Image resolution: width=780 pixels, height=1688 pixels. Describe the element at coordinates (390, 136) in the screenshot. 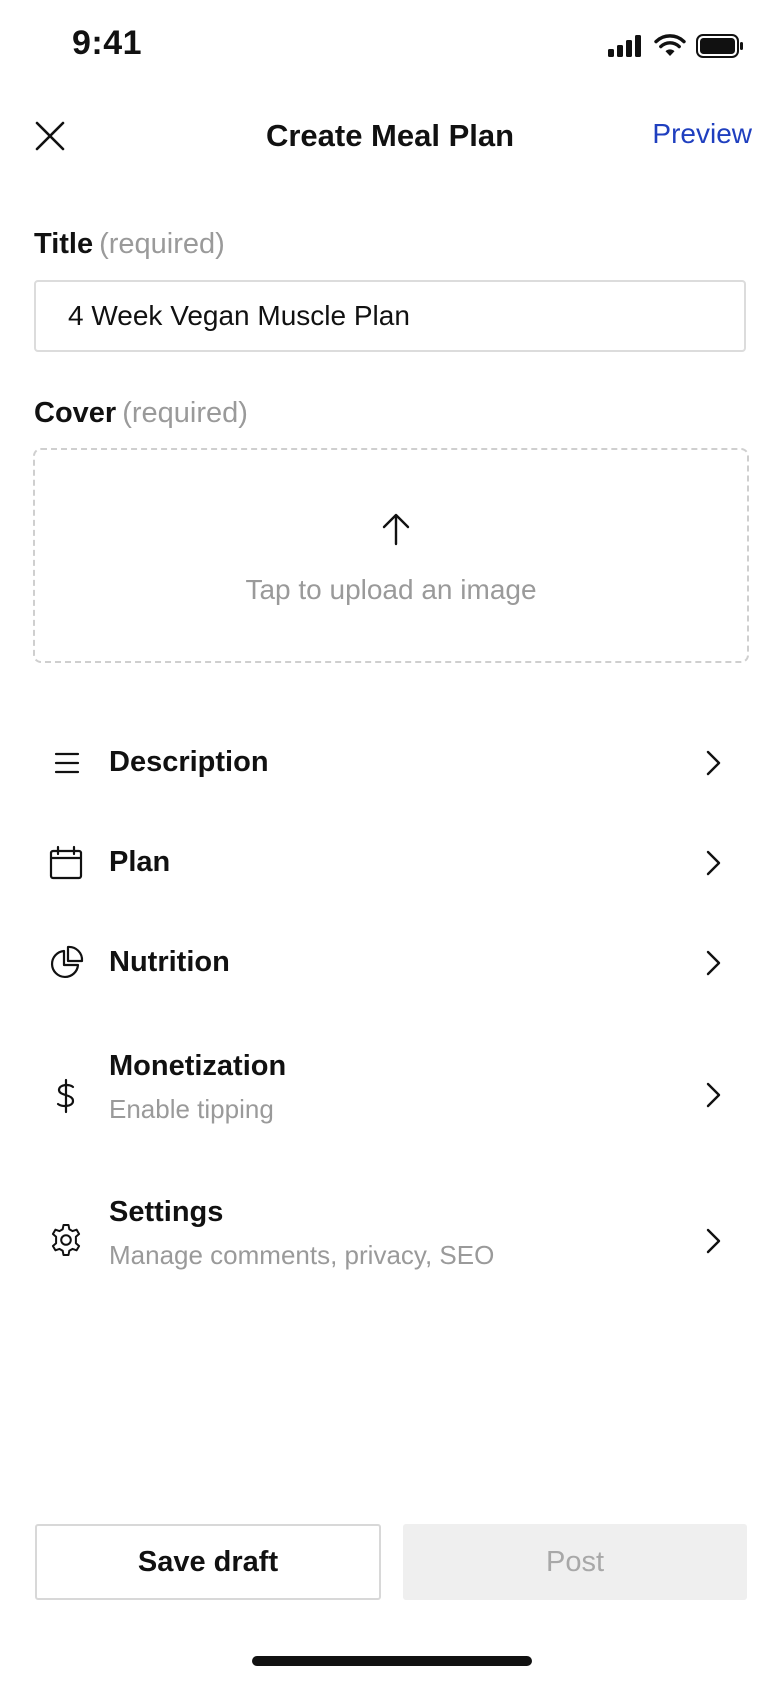

I see `nav-bar: Create Meal Plan Preview` at that location.